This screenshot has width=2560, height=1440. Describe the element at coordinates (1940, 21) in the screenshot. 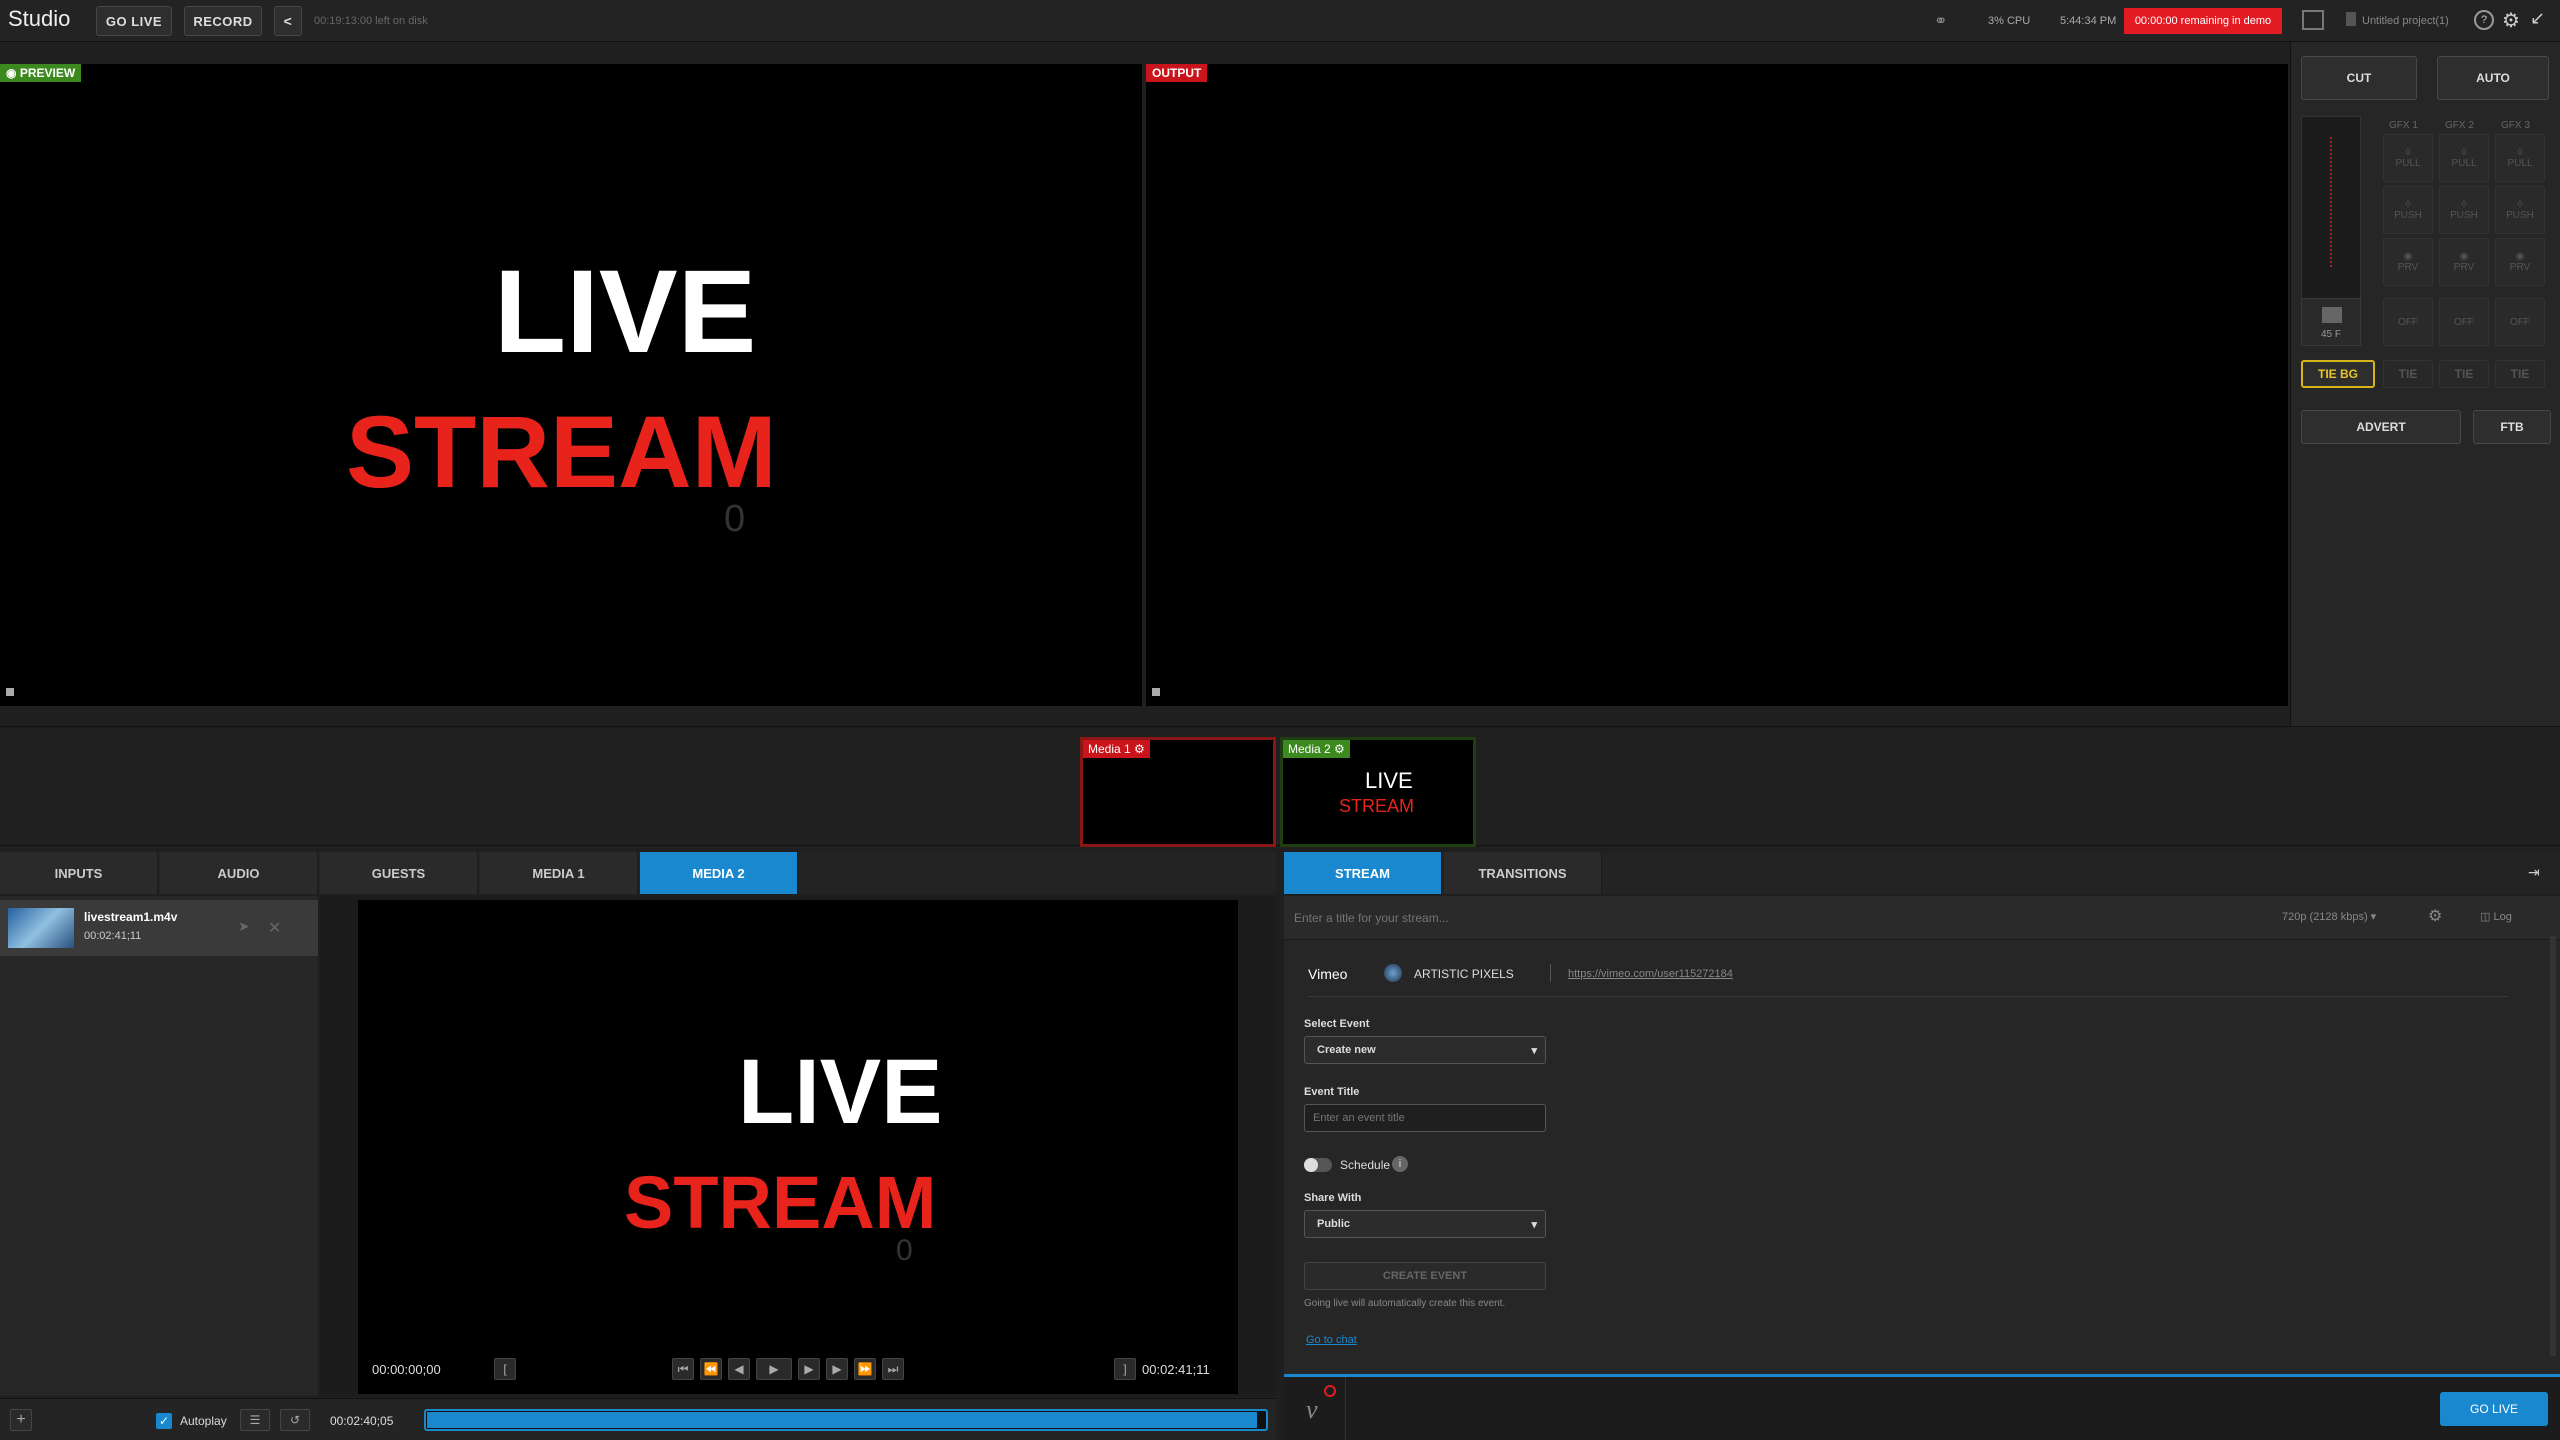

I see `headphones-icon: ⚭` at that location.